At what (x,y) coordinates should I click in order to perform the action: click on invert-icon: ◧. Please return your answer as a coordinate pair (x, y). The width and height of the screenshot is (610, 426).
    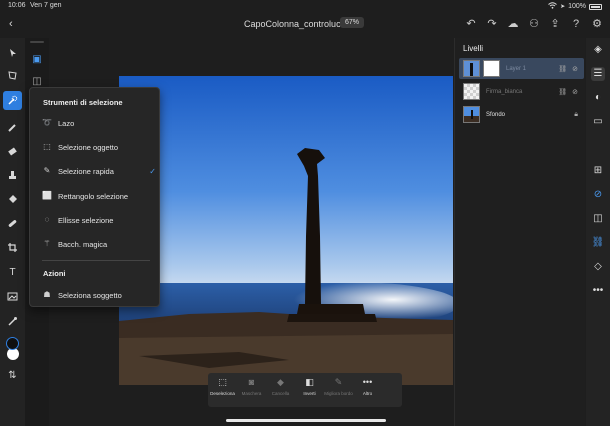
    Looking at the image, I should click on (309, 382).